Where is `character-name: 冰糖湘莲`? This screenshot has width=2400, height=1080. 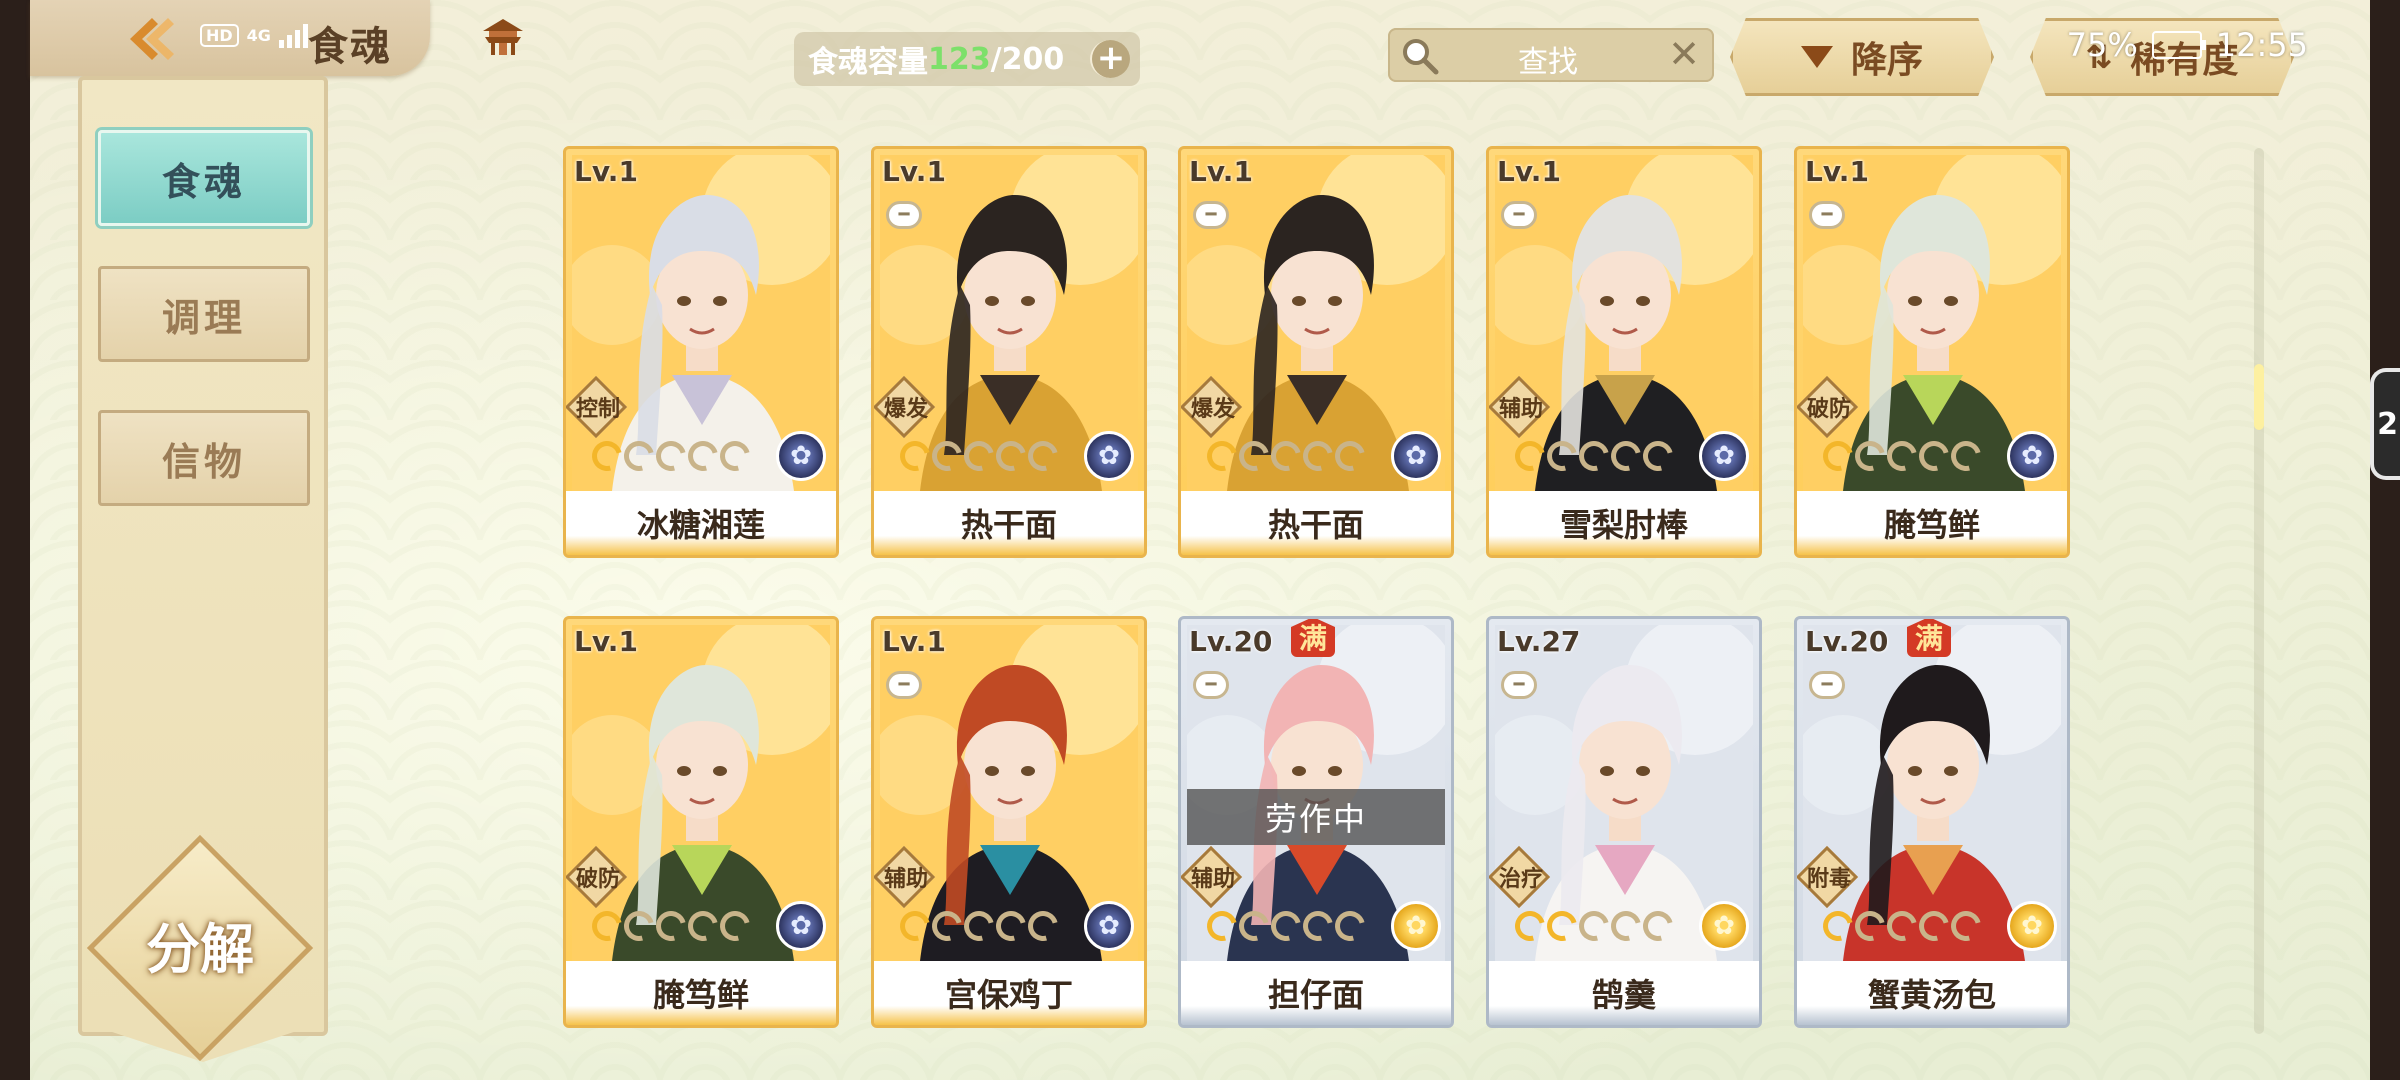 character-name: 冰糖湘莲 is located at coordinates (701, 523).